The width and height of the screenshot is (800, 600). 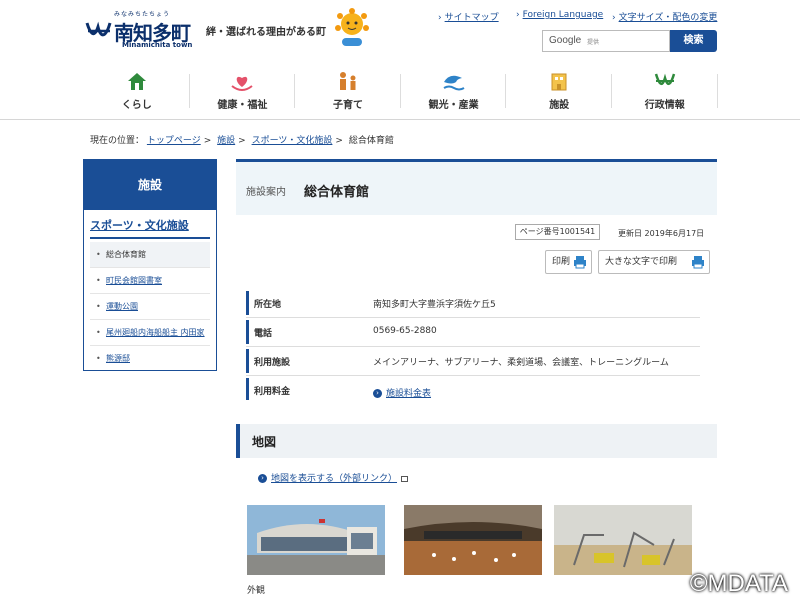 I want to click on tagline: 絆・選ばれる理由がある町, so click(x=266, y=32).